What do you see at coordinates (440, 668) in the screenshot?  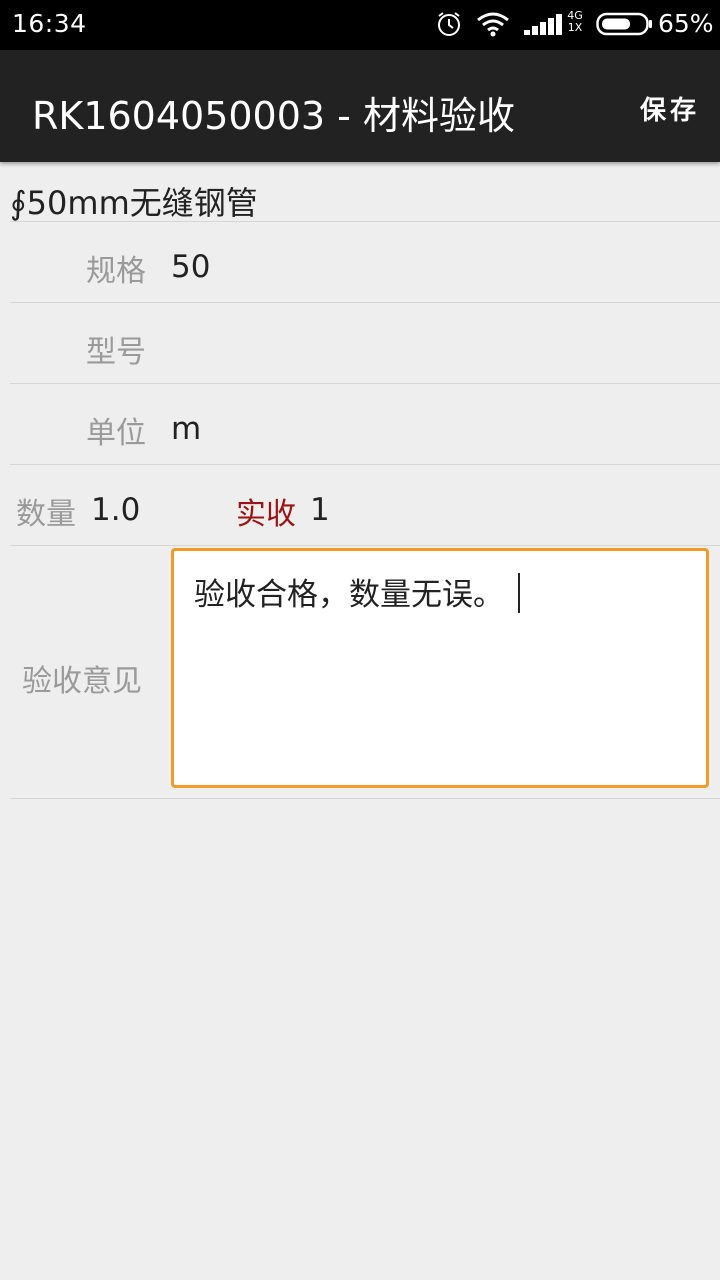 I see `opinion-input: 验收合格，数量无误。` at bounding box center [440, 668].